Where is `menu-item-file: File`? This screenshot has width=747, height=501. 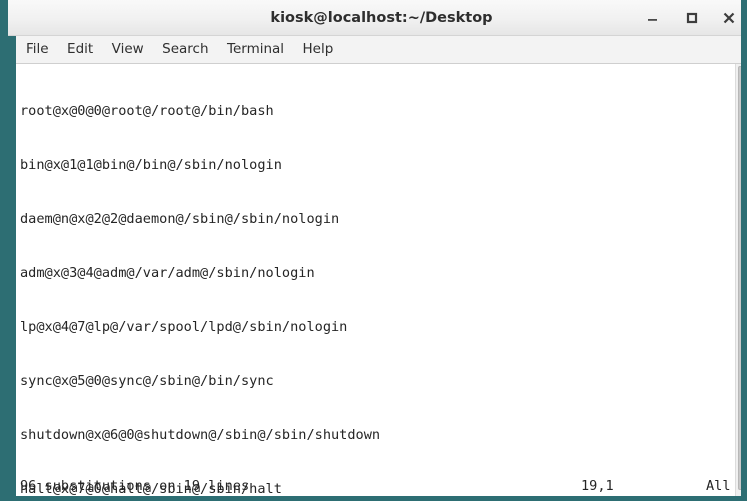
menu-item-file: File is located at coordinates (37, 49).